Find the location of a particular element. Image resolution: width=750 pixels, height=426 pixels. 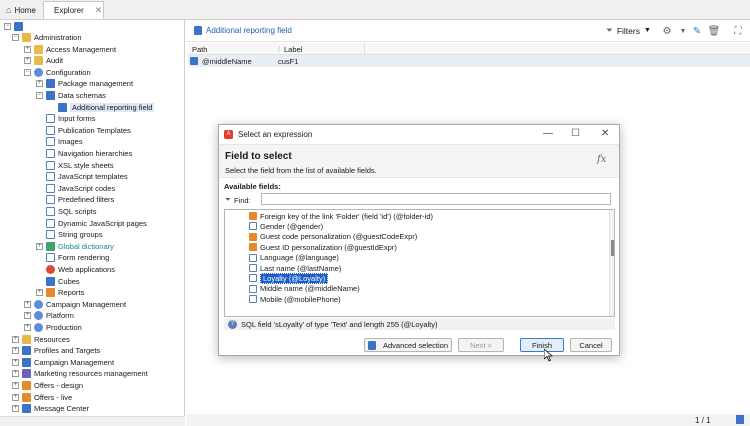

tree-item: + Package management is located at coordinates (84, 83).